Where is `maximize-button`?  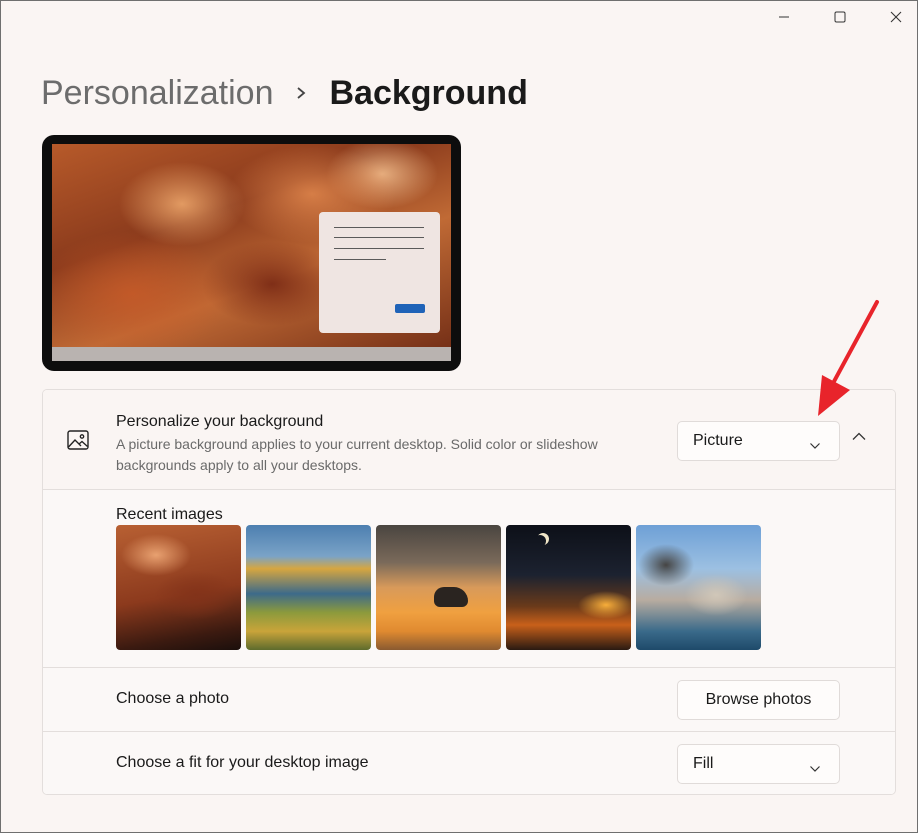 maximize-button is located at coordinates (840, 17).